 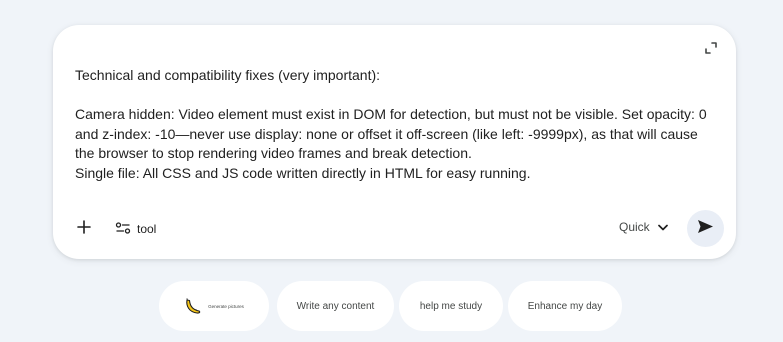 What do you see at coordinates (135, 229) in the screenshot?
I see `tool-button: tool` at bounding box center [135, 229].